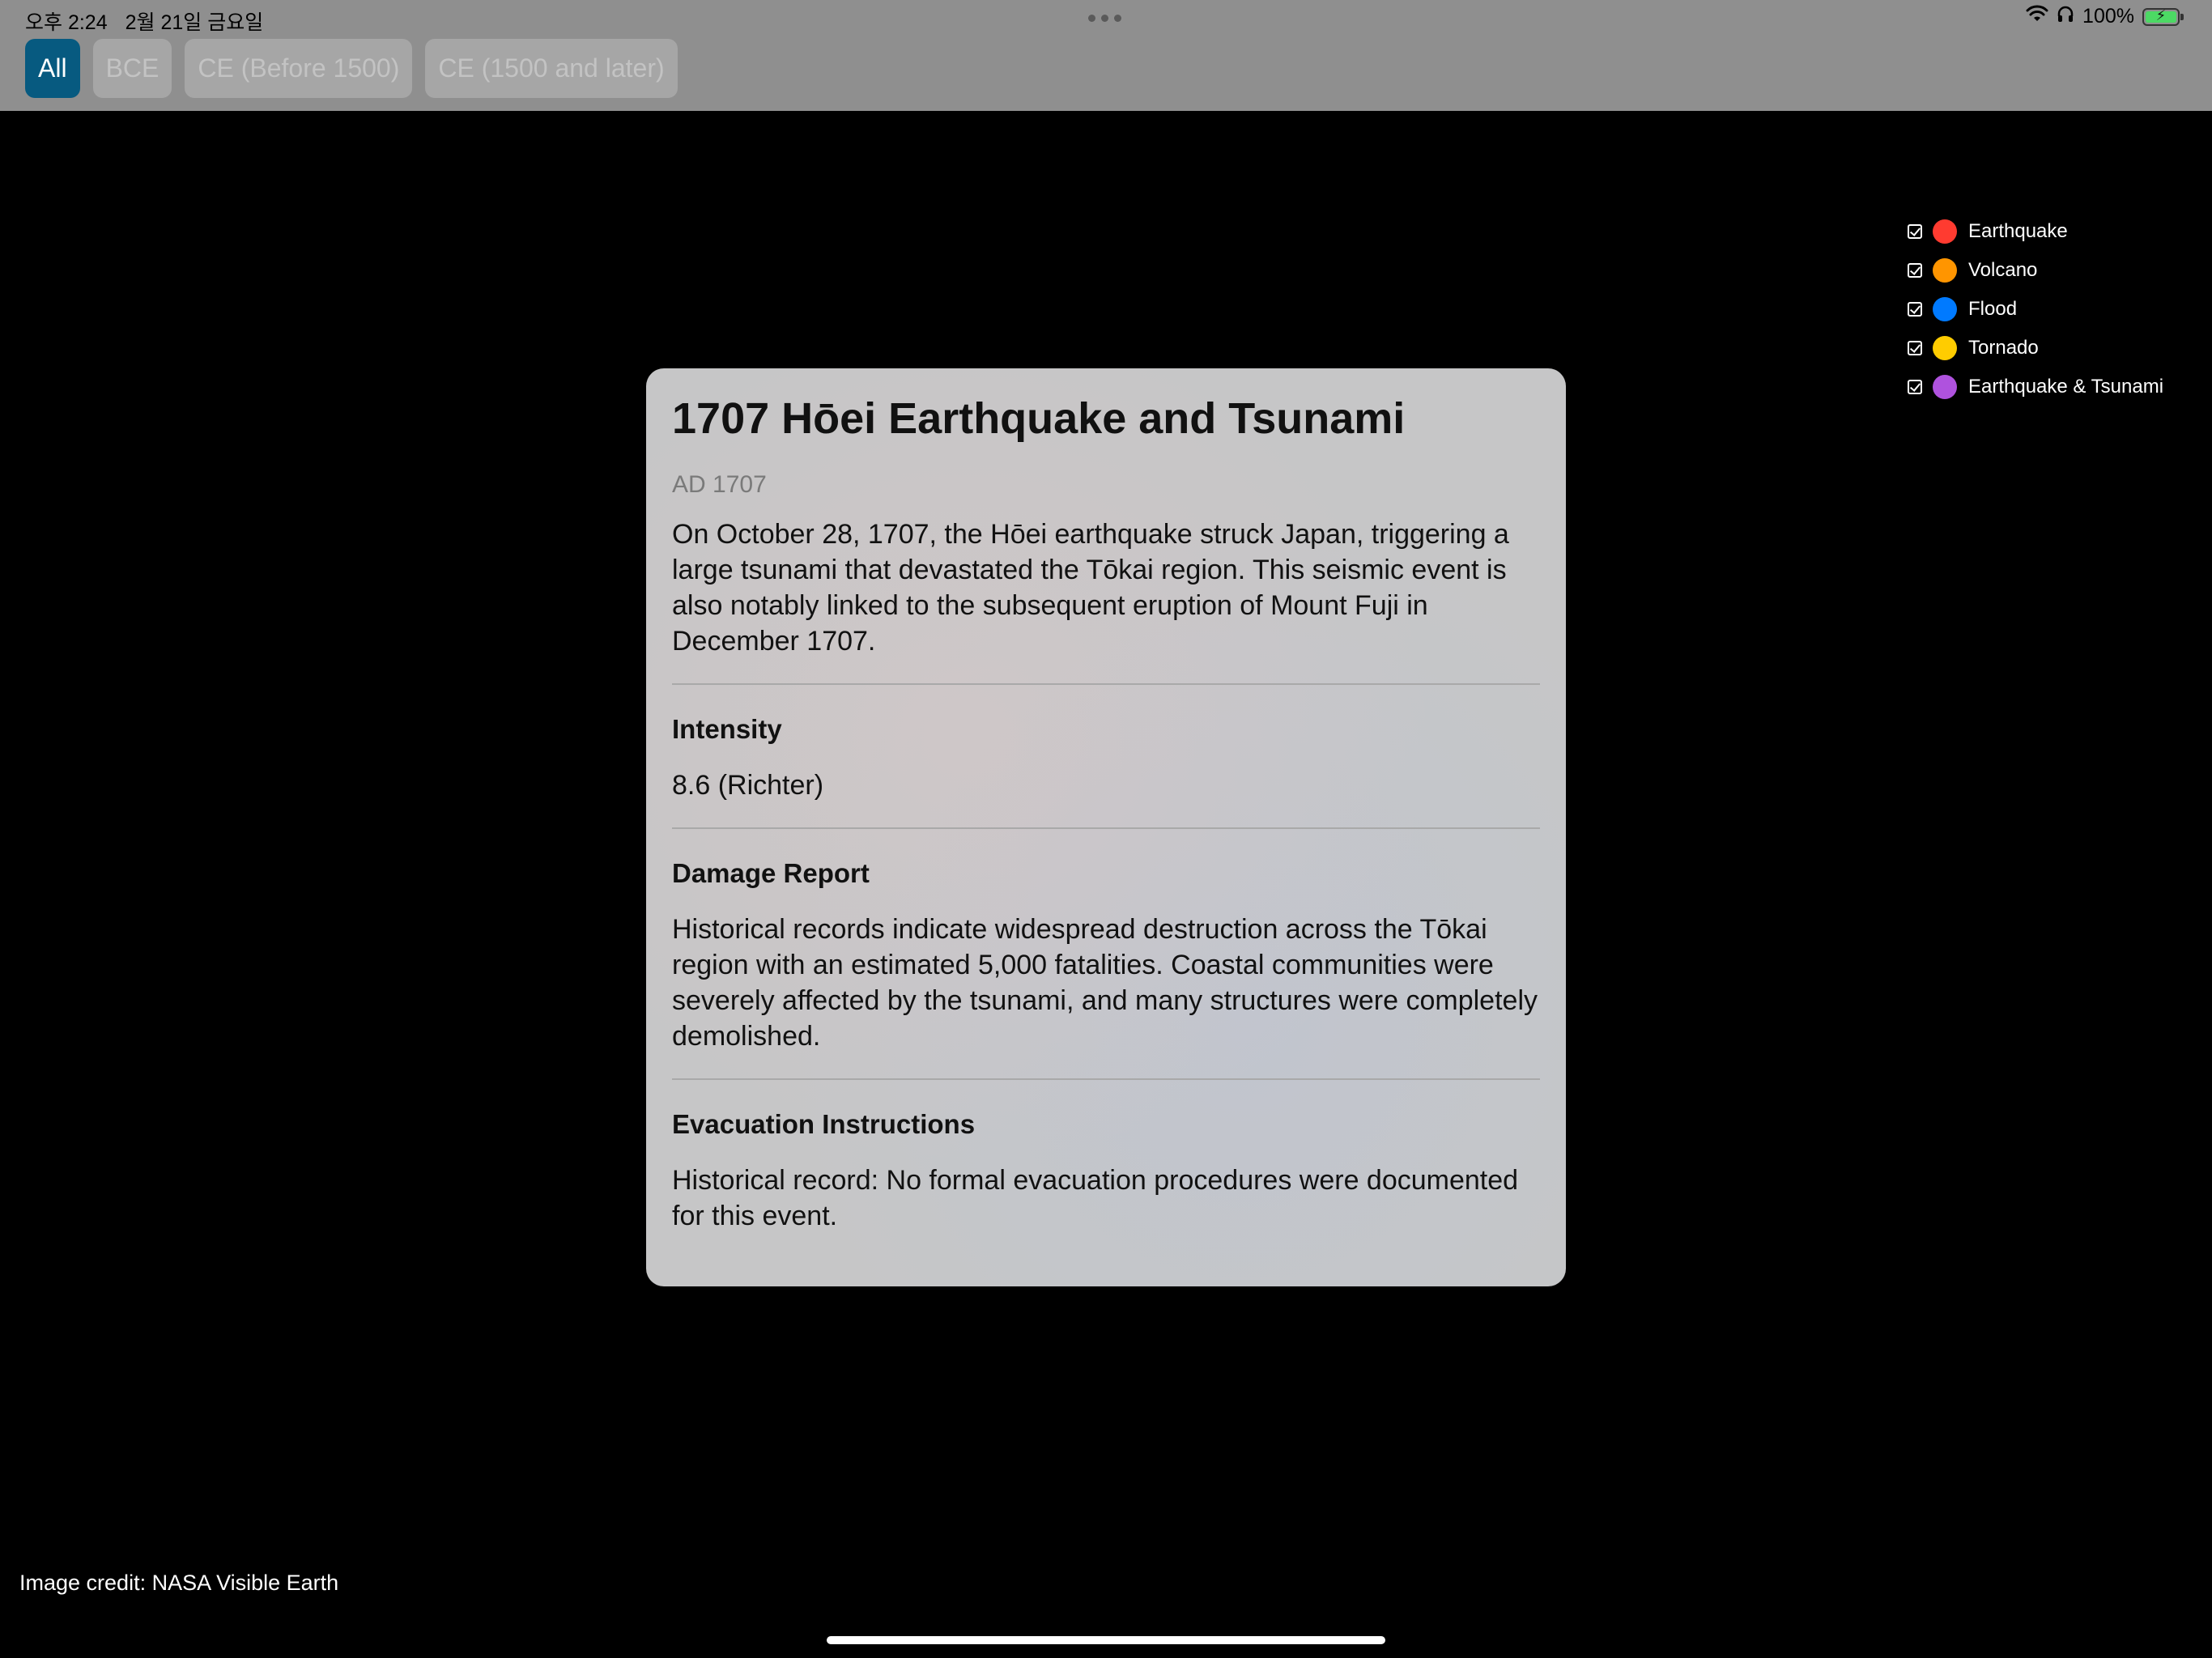  I want to click on era-tab-ce-before-1500: CE (Before 1500), so click(299, 68).